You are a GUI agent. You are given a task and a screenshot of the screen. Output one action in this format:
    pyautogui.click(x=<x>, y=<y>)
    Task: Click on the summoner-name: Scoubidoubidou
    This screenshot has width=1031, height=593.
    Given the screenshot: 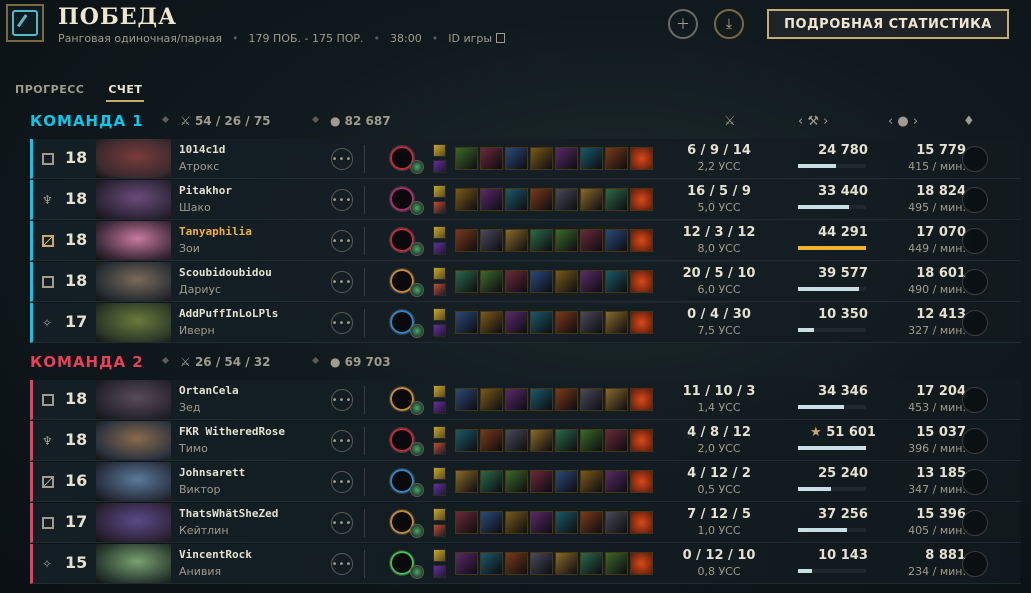 What is the action you would take?
    pyautogui.click(x=225, y=272)
    